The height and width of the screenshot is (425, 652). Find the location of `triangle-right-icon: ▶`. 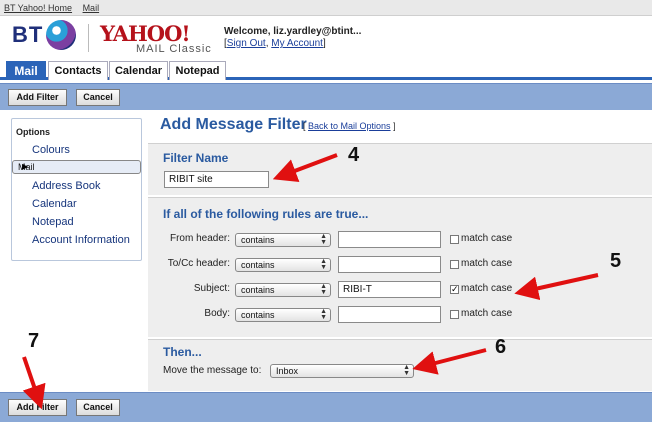

triangle-right-icon: ▶ is located at coordinates (25, 166).